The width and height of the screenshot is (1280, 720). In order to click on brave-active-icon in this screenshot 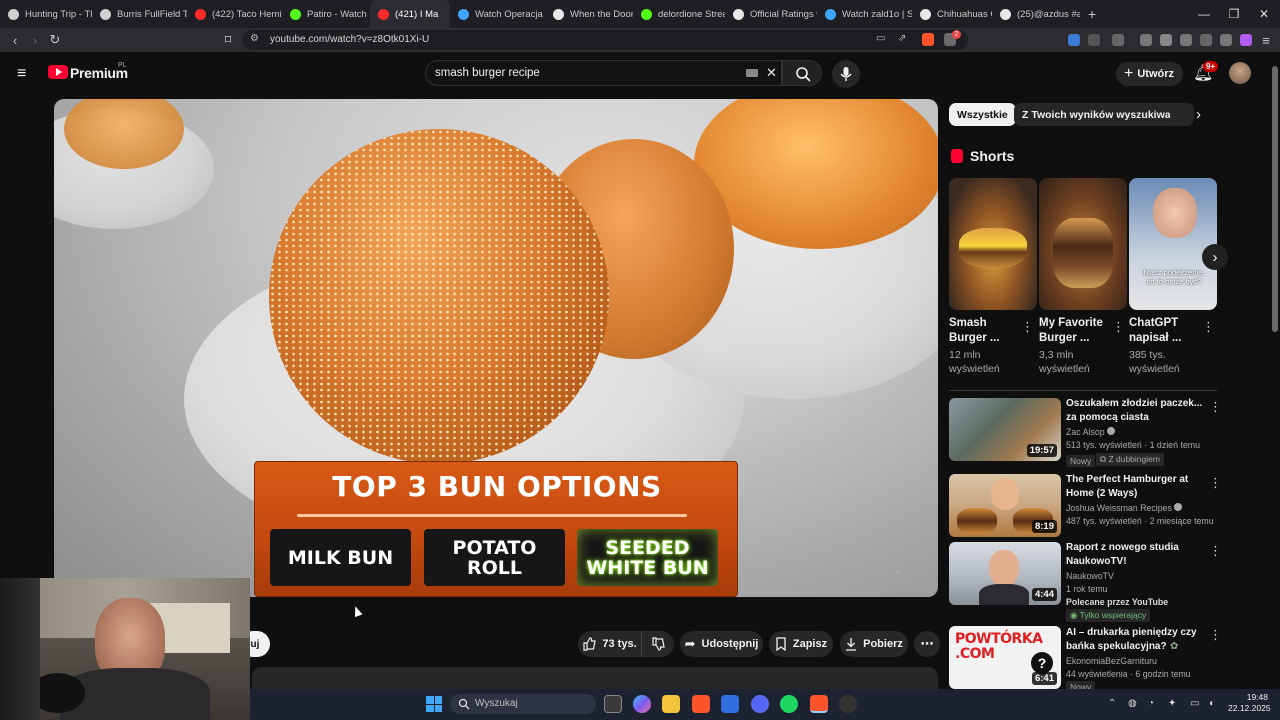, I will do `click(819, 704)`.